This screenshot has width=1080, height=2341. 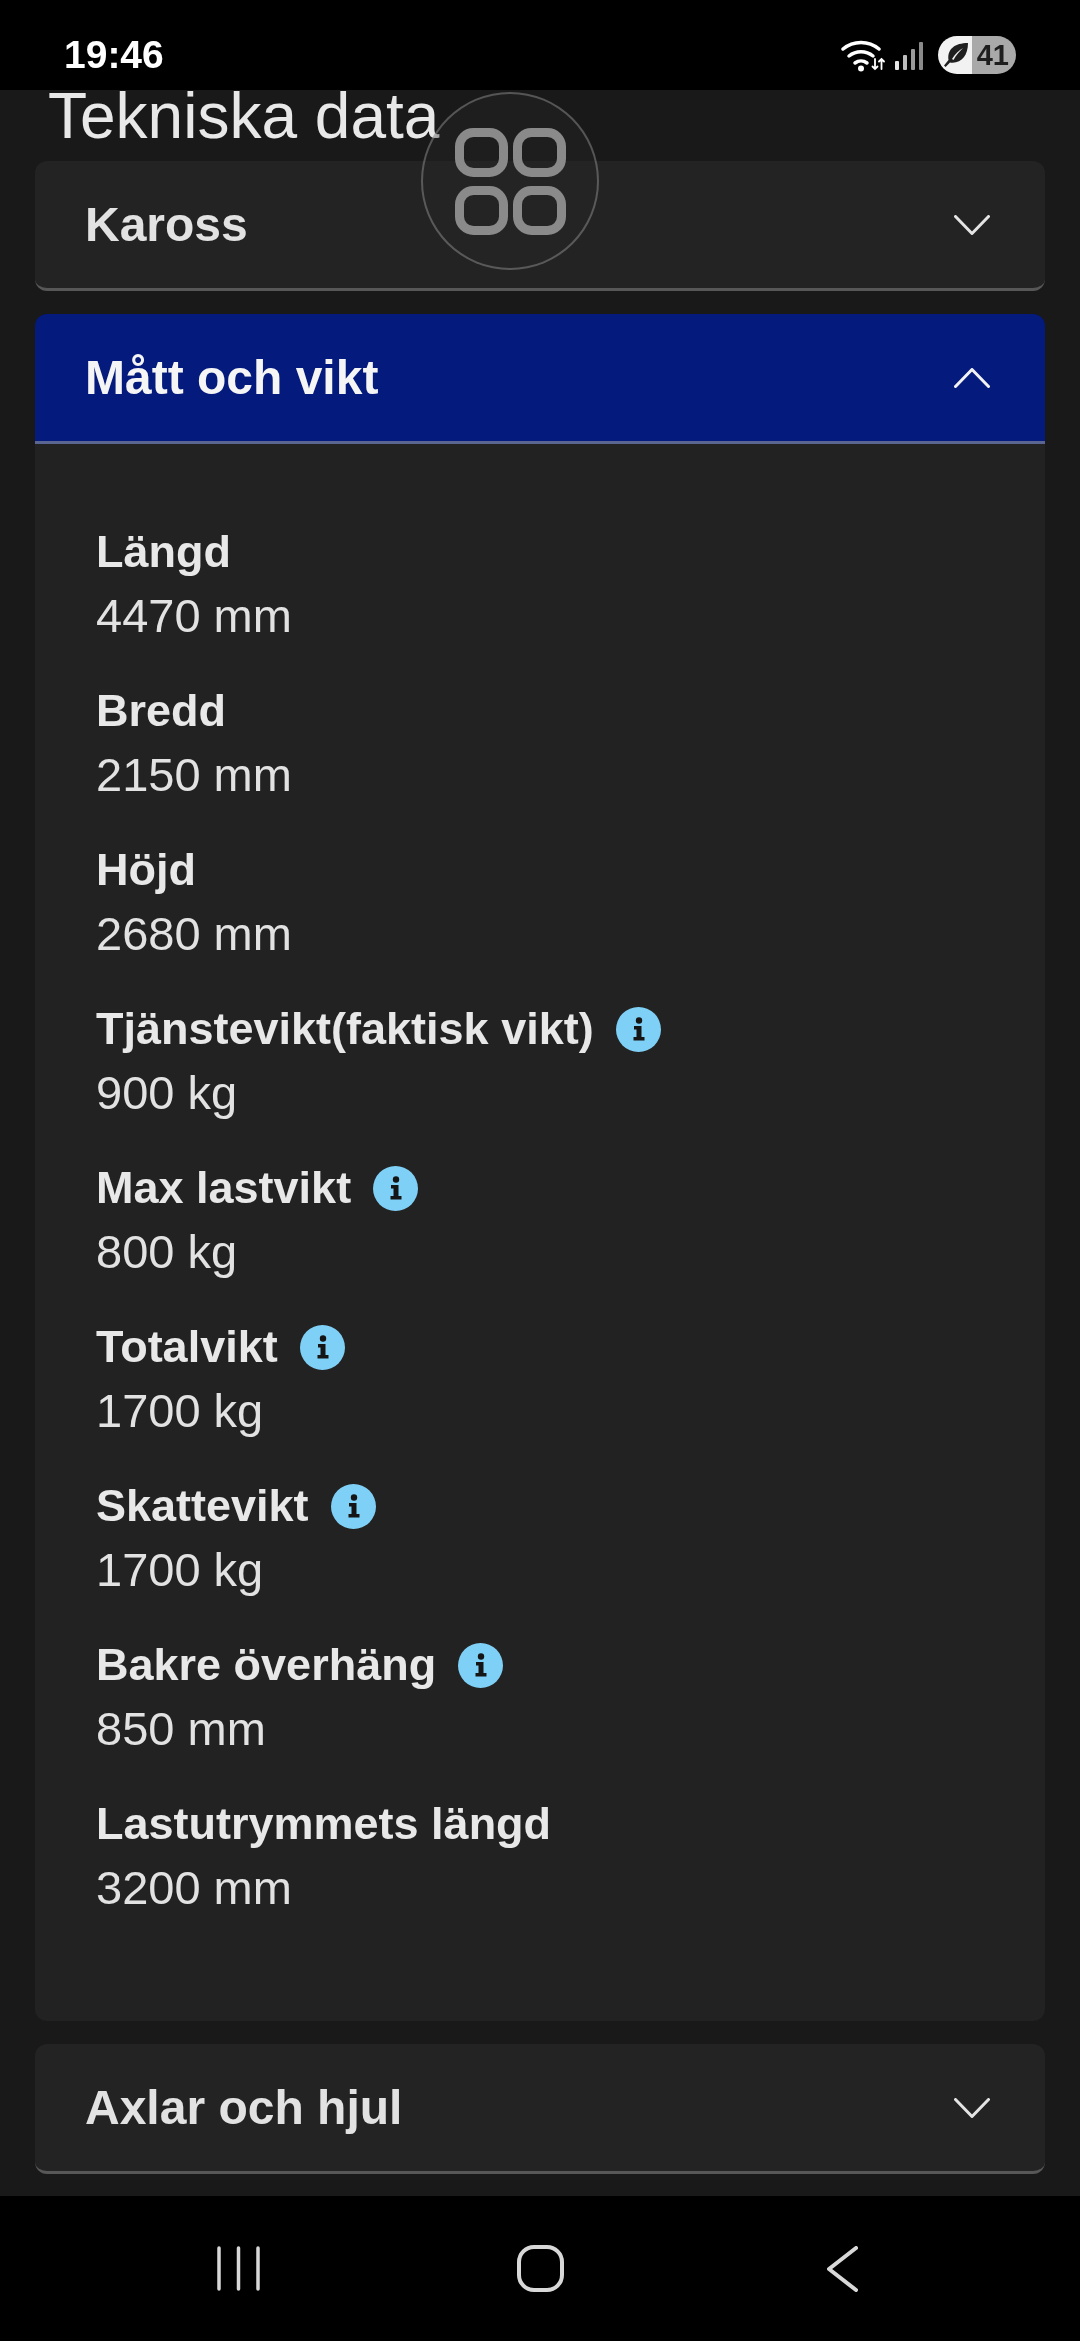 What do you see at coordinates (540, 2109) in the screenshot?
I see `section-header: Axlar och hjul` at bounding box center [540, 2109].